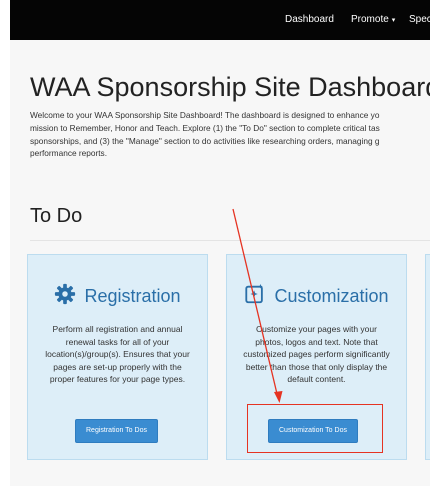 This screenshot has height=486, width=430. I want to click on top-navbar: Dashboard Promote ▾ Spec, so click(220, 20).